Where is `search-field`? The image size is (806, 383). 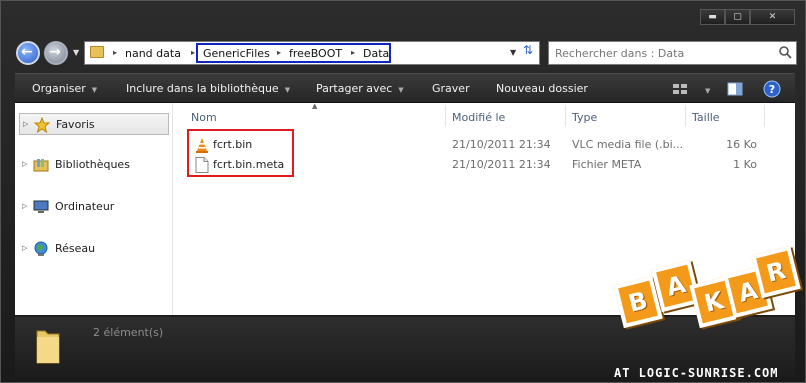
search-field is located at coordinates (672, 53).